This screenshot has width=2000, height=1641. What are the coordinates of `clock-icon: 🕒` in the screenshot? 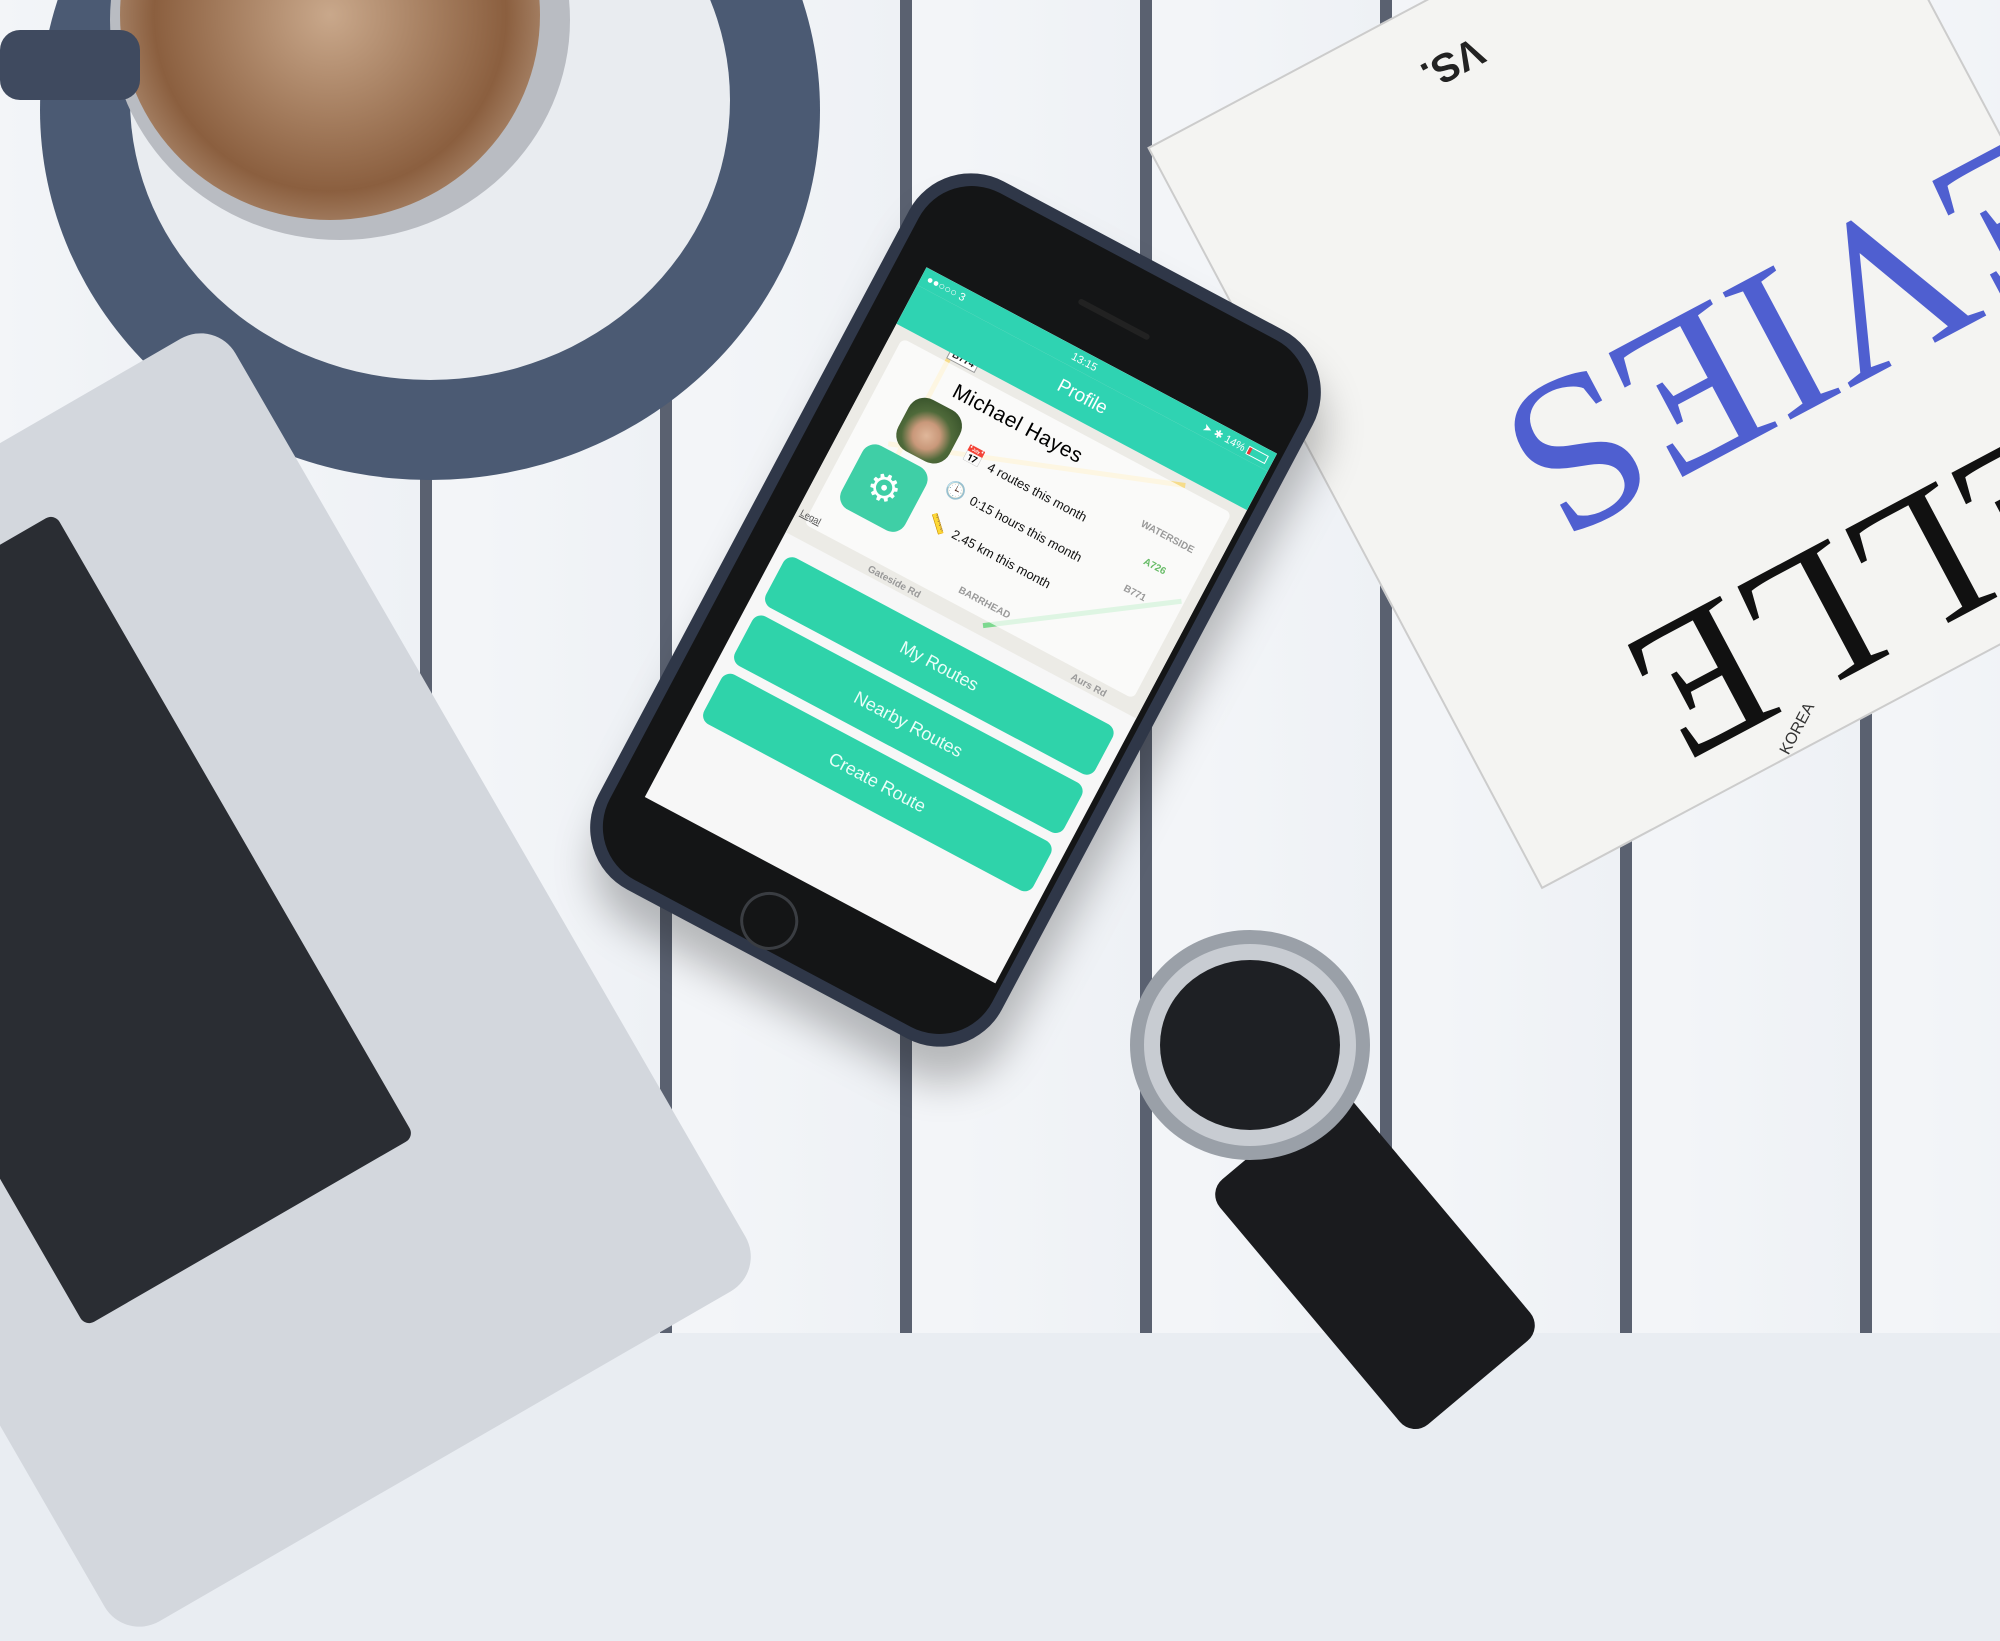 It's located at (955, 490).